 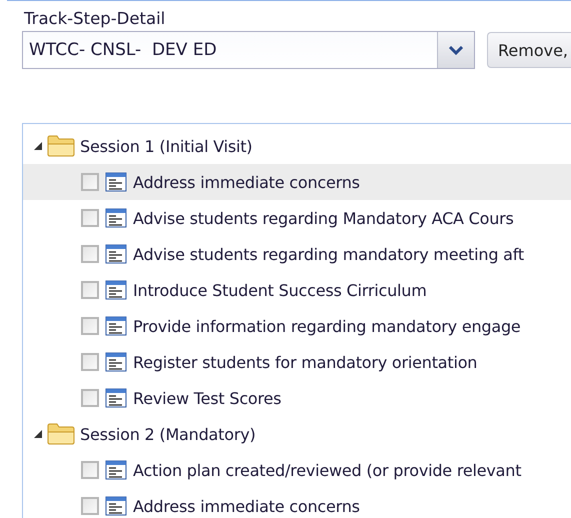 What do you see at coordinates (168, 434) in the screenshot?
I see `session-label: Session 2 (Mandatory)` at bounding box center [168, 434].